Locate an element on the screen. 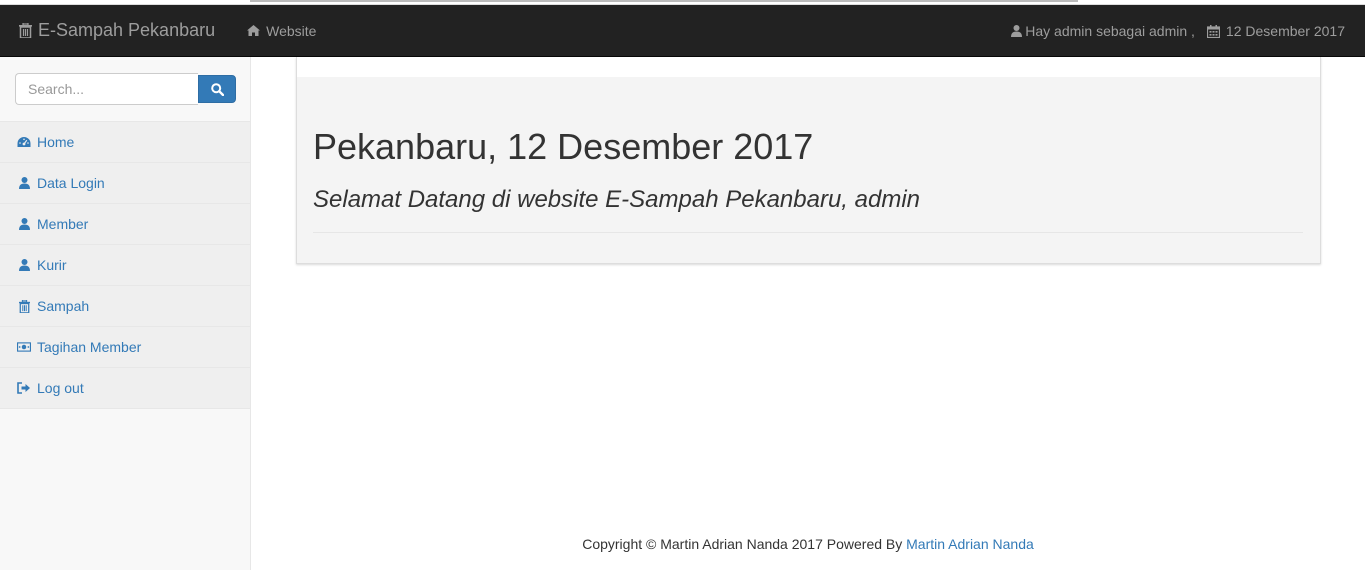 The height and width of the screenshot is (570, 1365). search-icon is located at coordinates (217, 89).